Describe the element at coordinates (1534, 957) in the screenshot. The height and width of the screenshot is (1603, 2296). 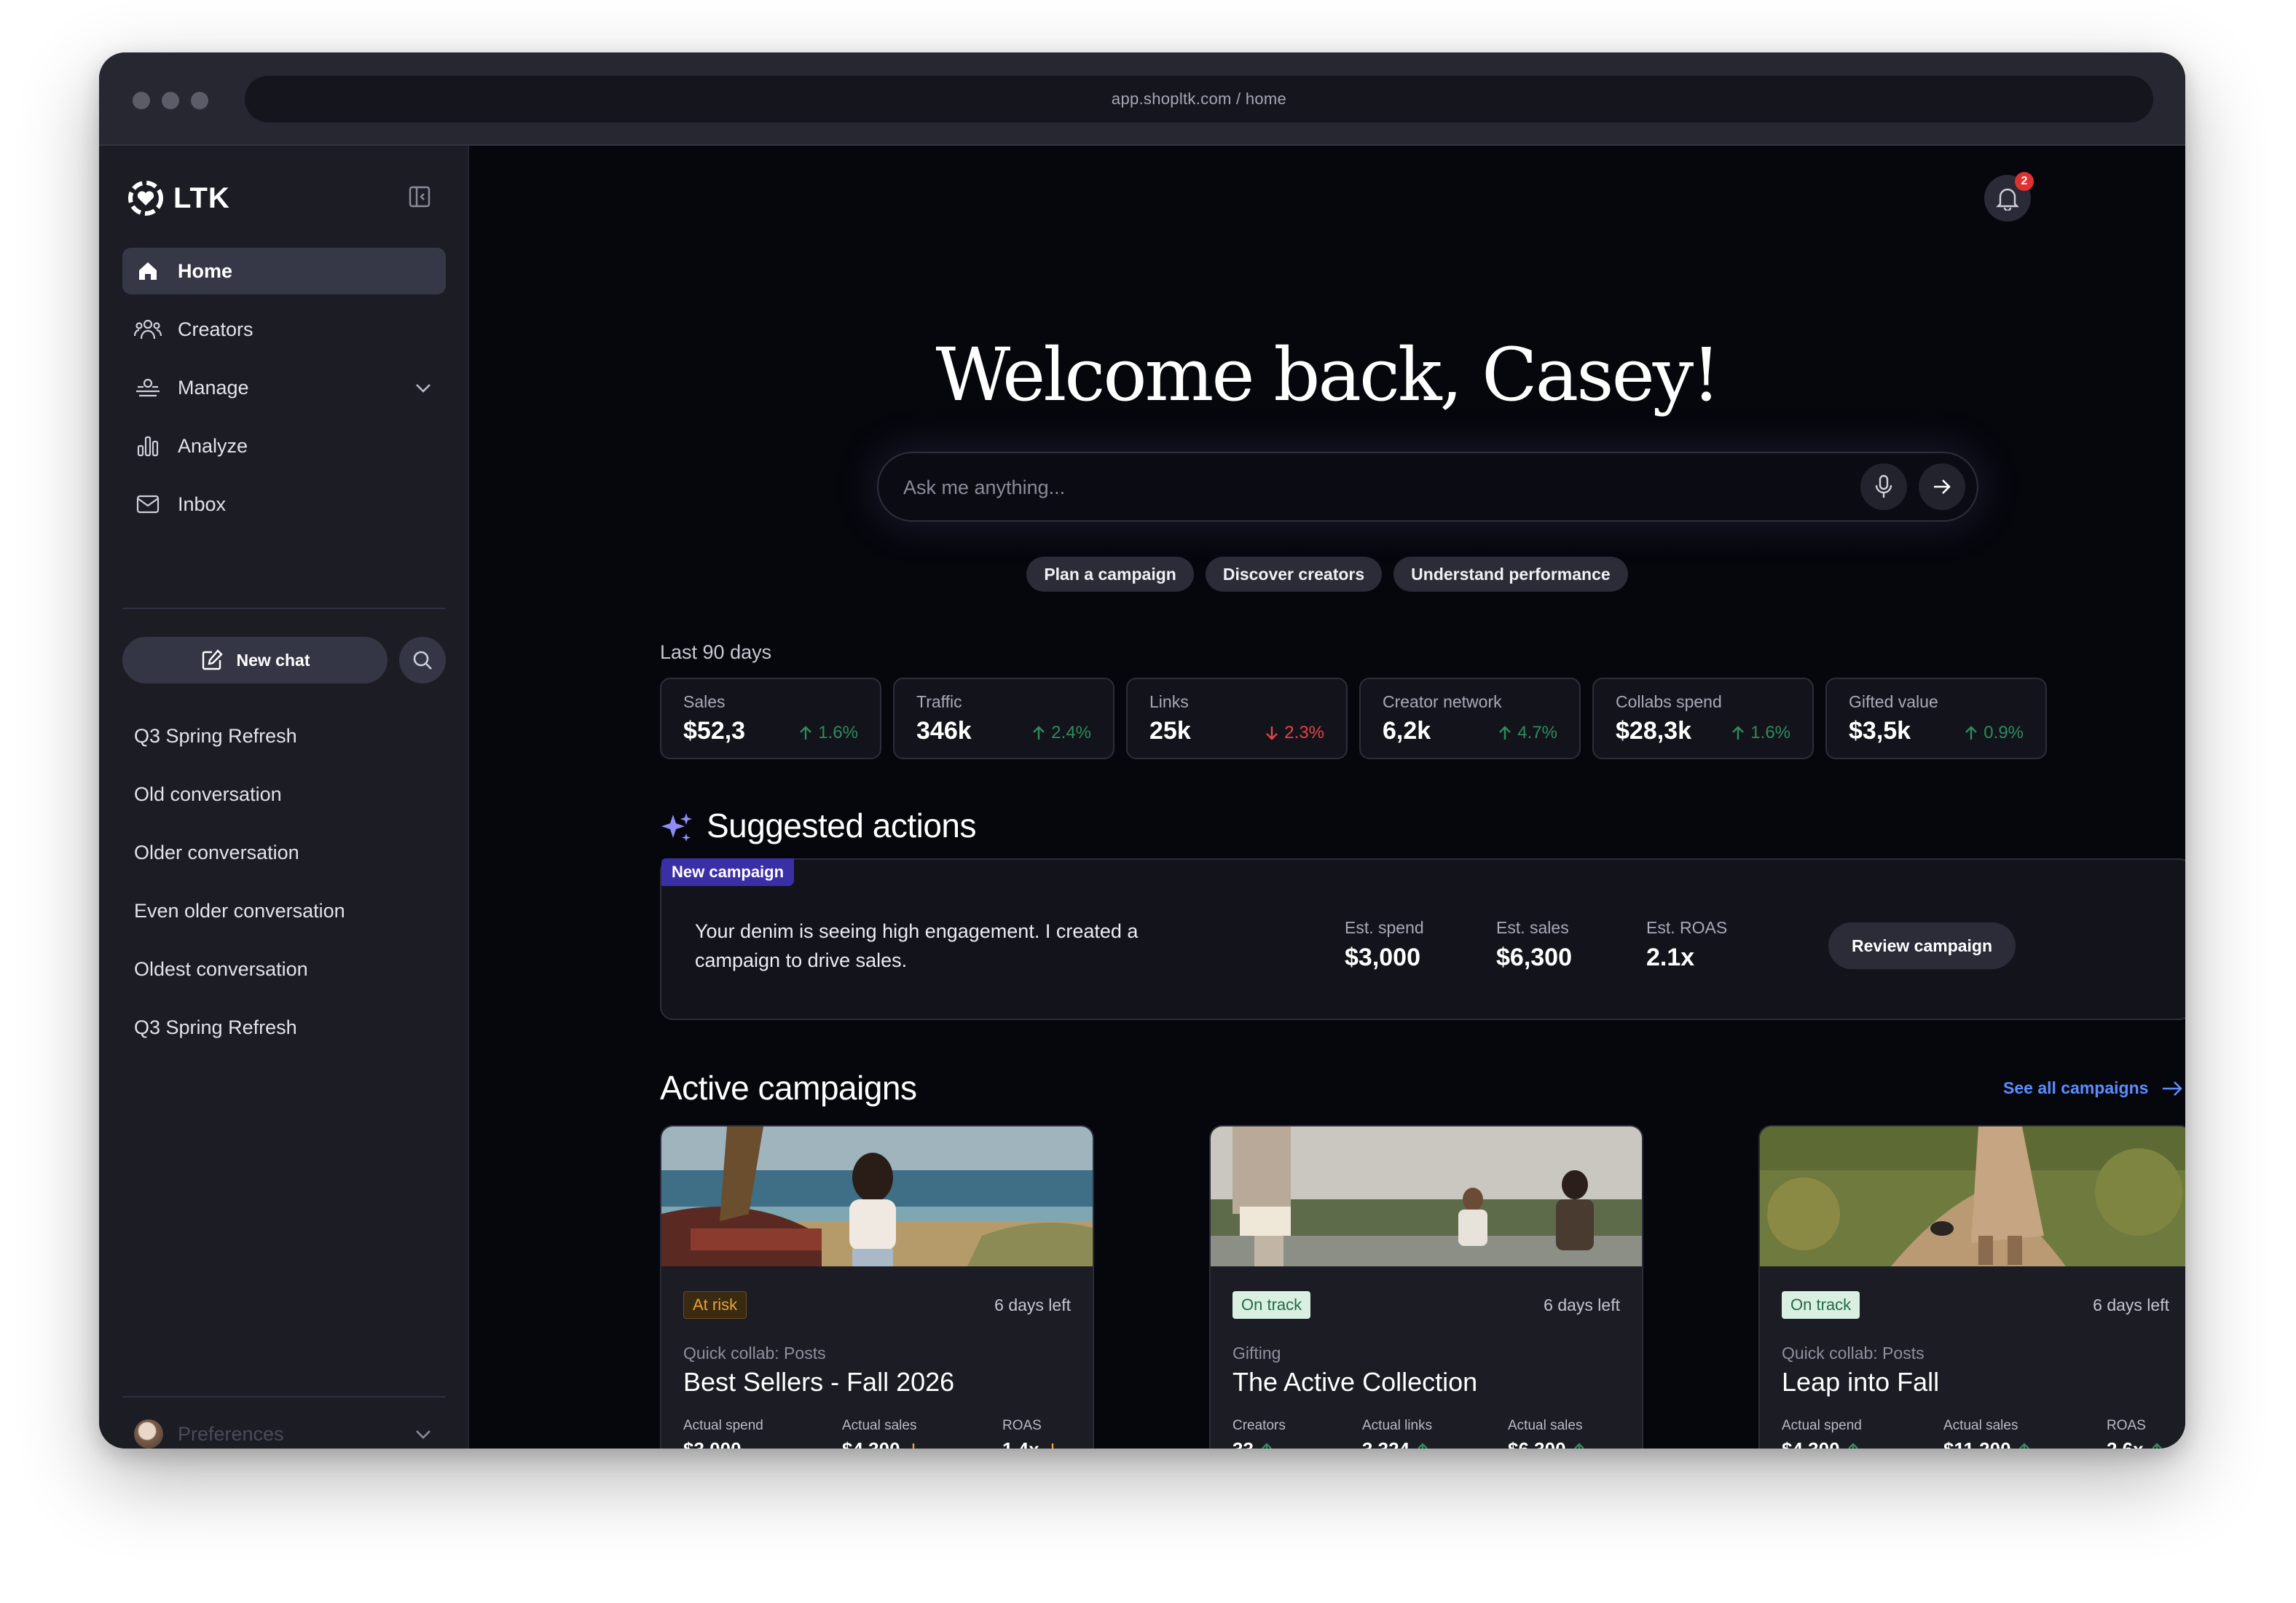
I see `est-value: $6,300` at that location.